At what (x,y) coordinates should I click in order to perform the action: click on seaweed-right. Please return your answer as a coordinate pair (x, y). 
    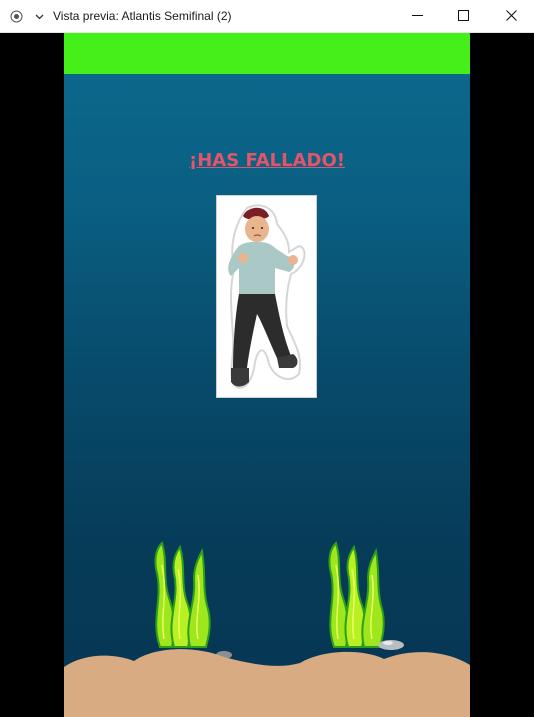
    Looking at the image, I should click on (356, 594).